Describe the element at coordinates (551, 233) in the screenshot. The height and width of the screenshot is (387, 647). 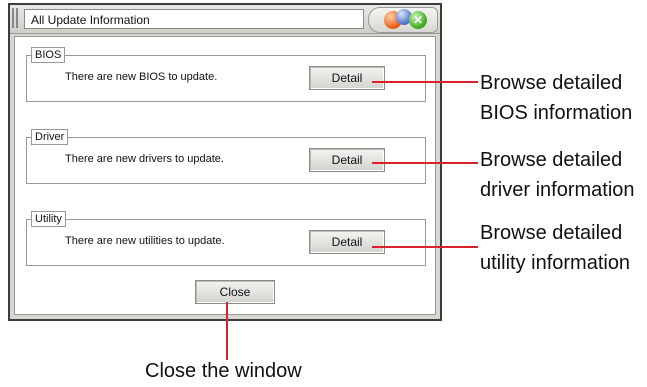
I see `utility-callout-line1: Browse detailed` at that location.